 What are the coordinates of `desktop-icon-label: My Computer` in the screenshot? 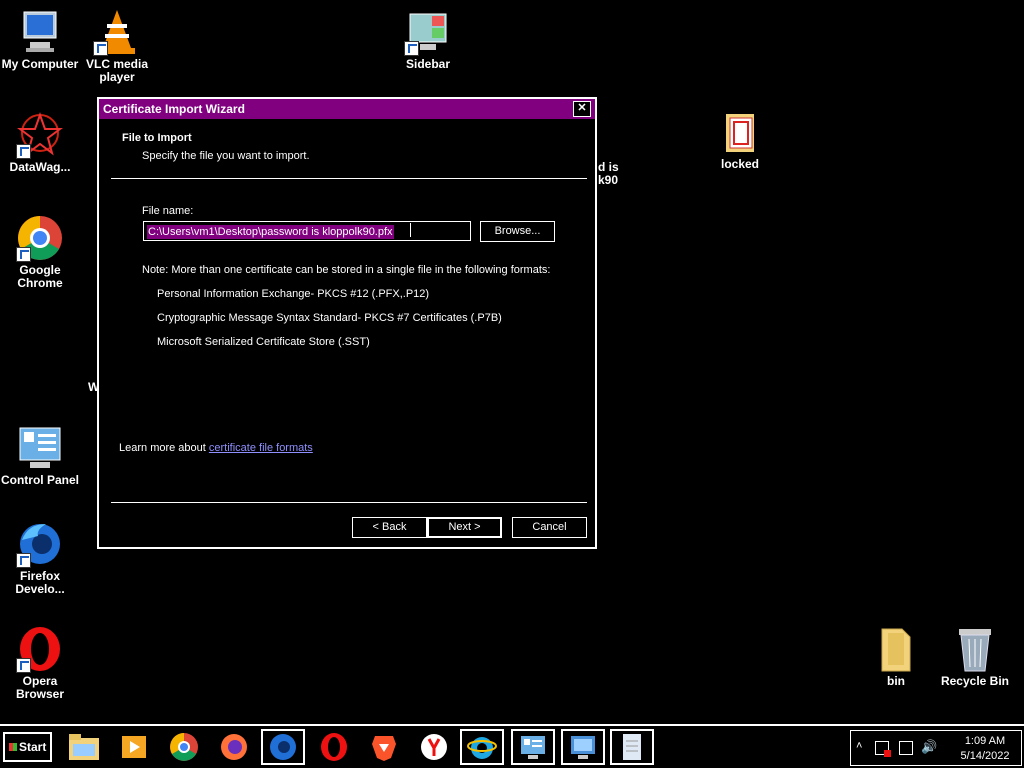 It's located at (40, 64).